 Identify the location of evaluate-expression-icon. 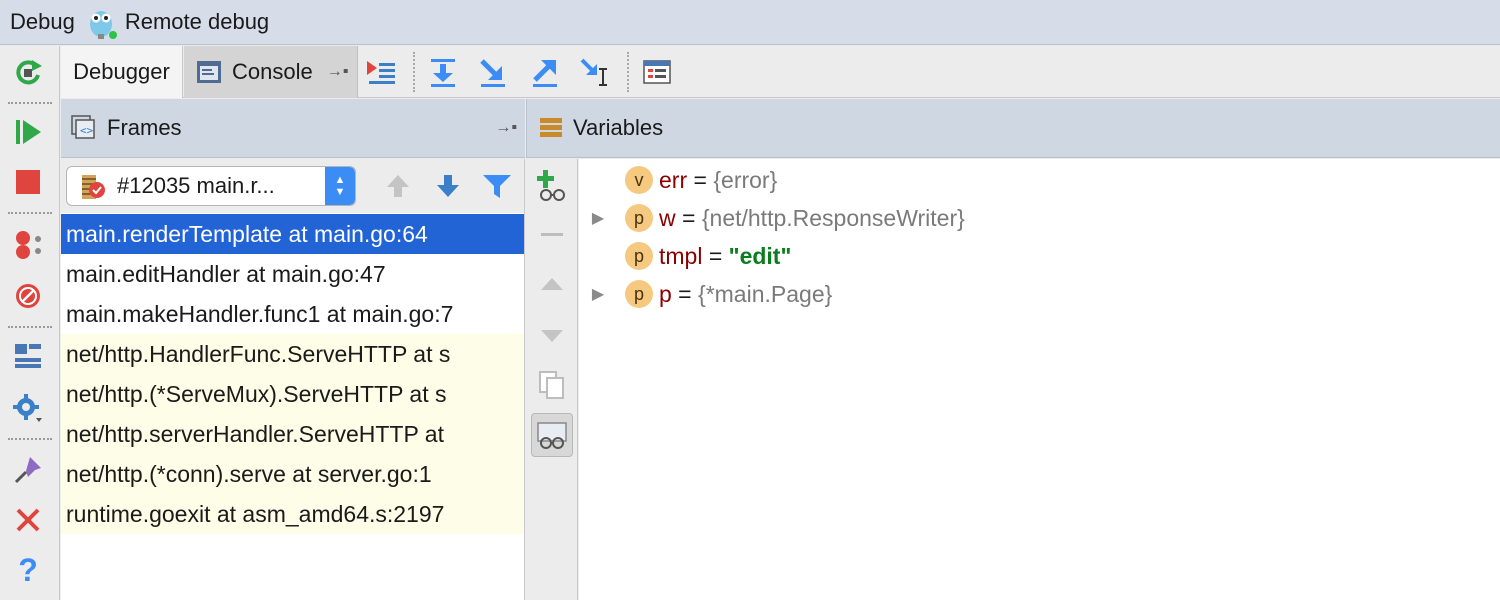
(657, 72).